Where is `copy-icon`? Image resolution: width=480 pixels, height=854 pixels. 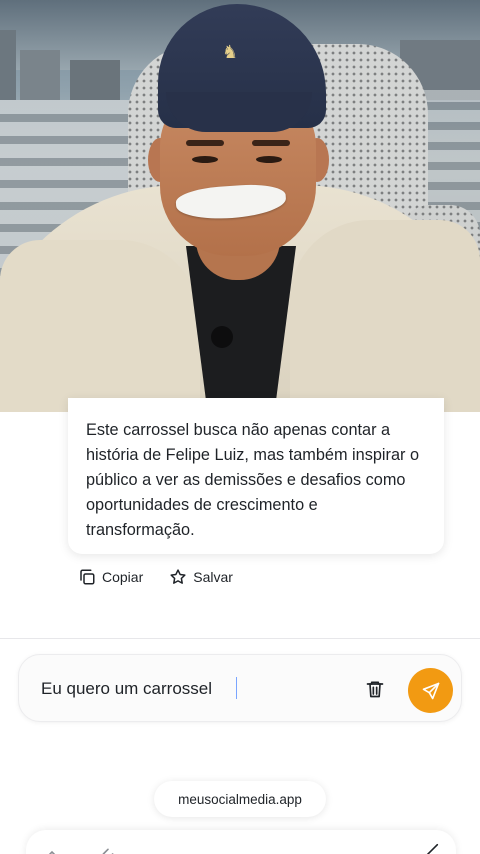
copy-icon is located at coordinates (87, 577).